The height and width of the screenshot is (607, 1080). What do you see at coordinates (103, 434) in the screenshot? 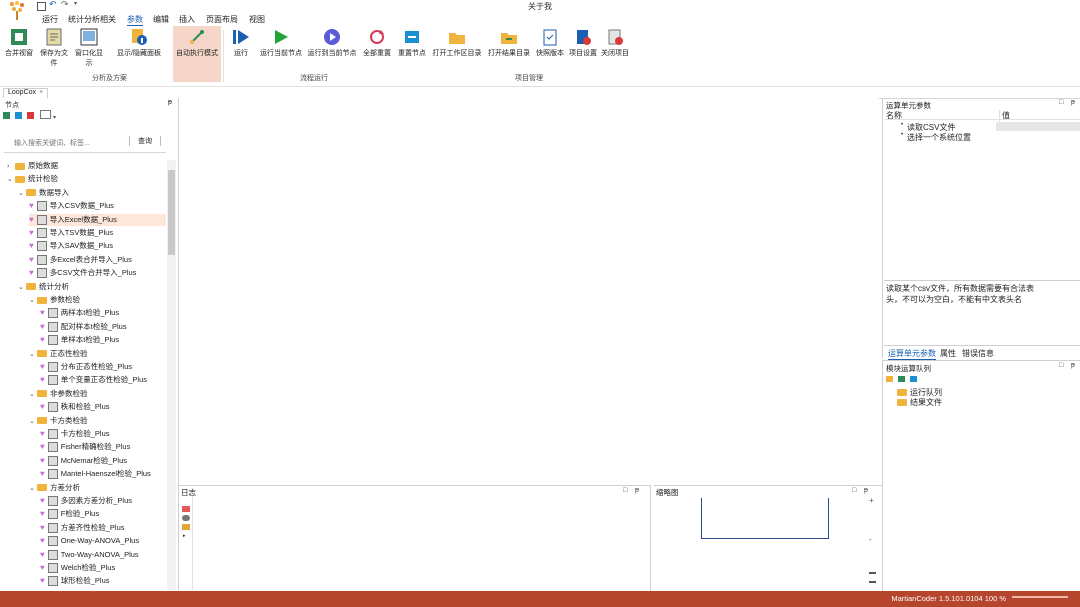
I see `tree-item: ♥ 卡方检验_Plus` at bounding box center [103, 434].